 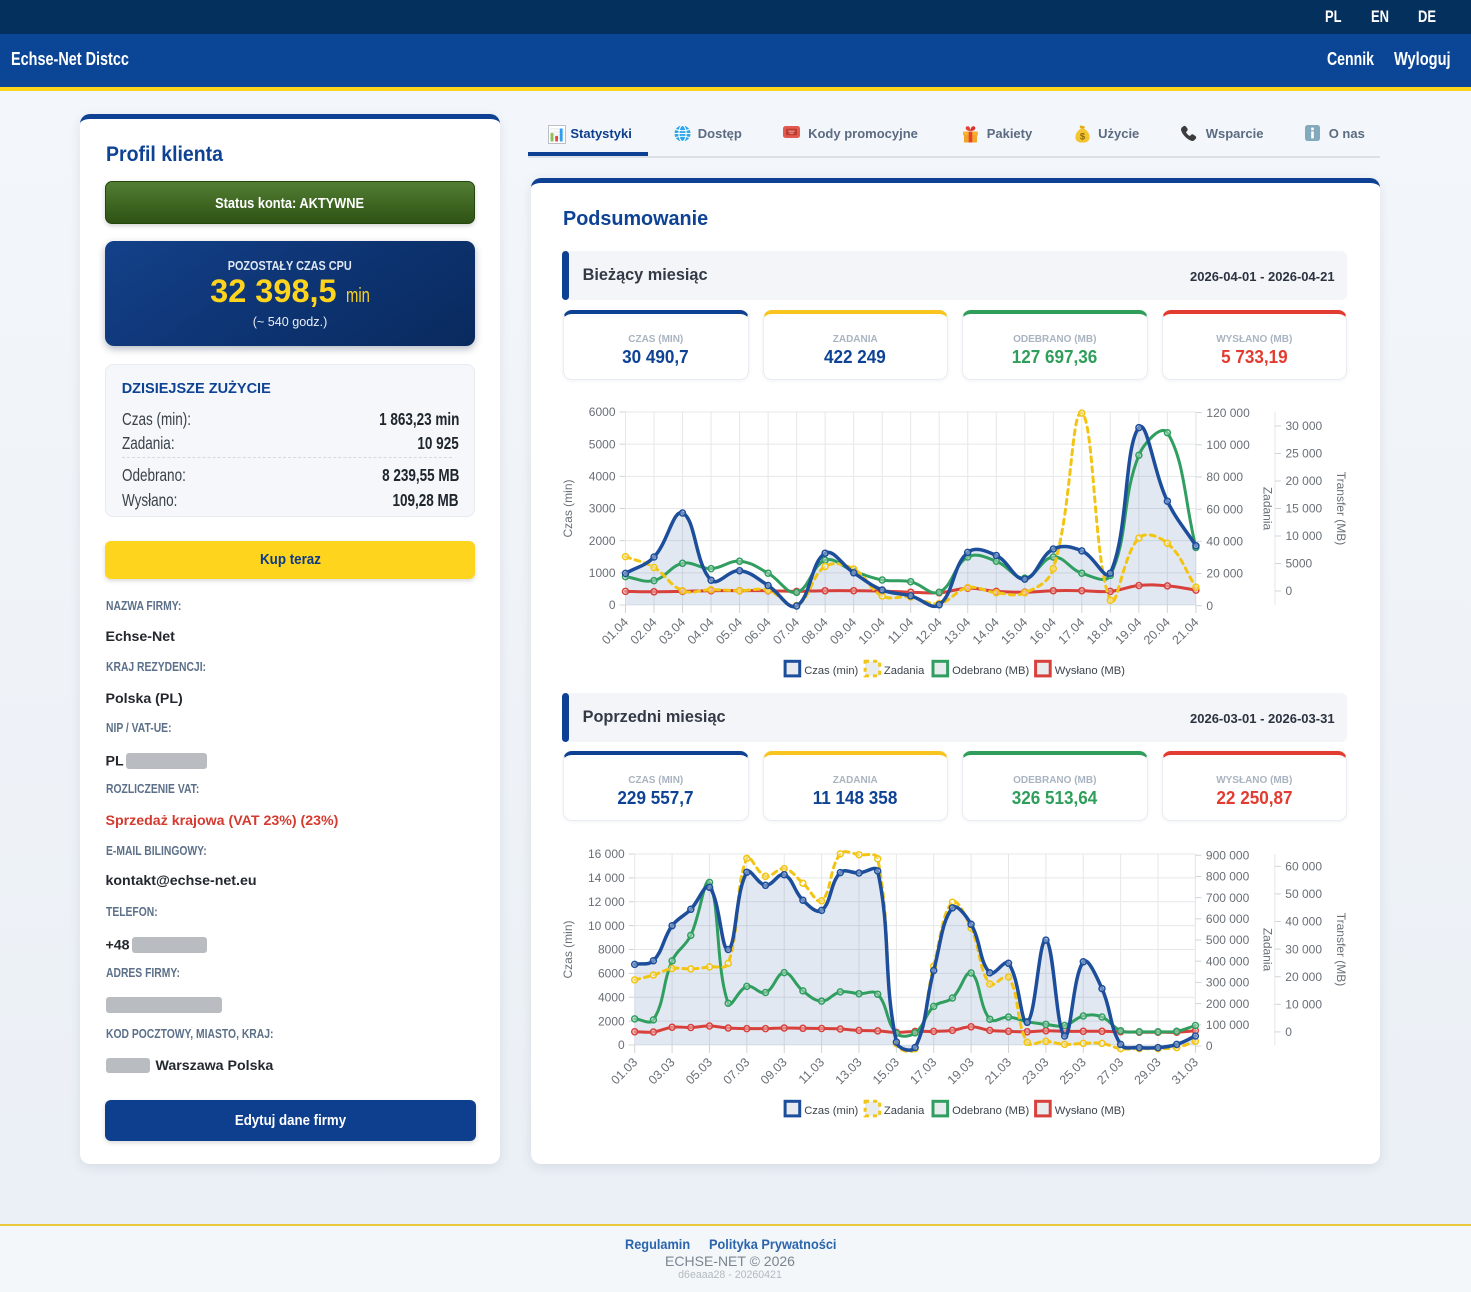 What do you see at coordinates (606, 878) in the screenshot?
I see `svg-text: 14 000` at bounding box center [606, 878].